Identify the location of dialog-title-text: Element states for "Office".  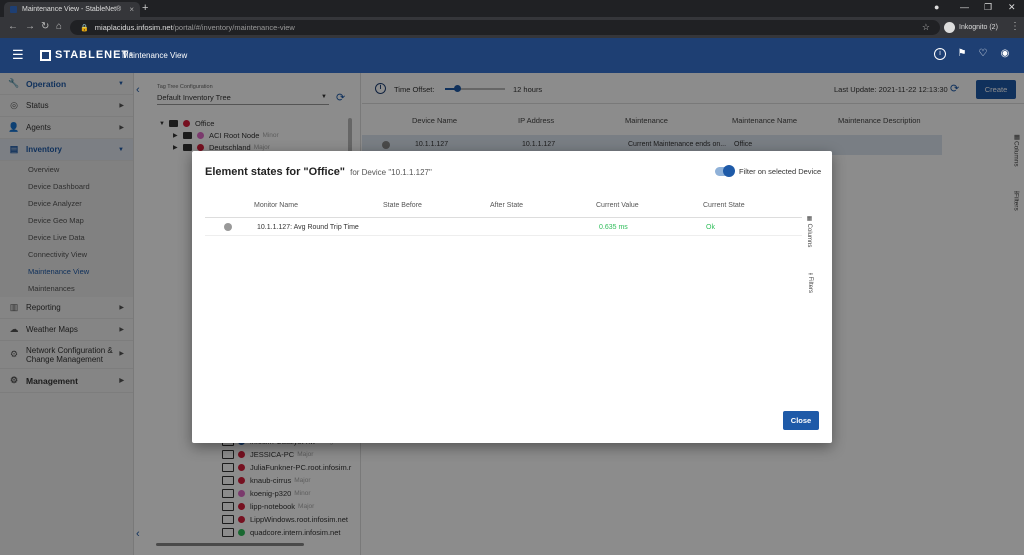
(275, 172).